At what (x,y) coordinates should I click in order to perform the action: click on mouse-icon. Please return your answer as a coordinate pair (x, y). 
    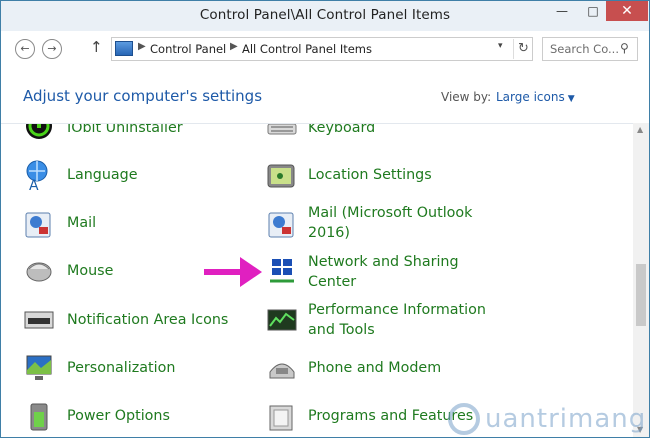
    Looking at the image, I should click on (39, 271).